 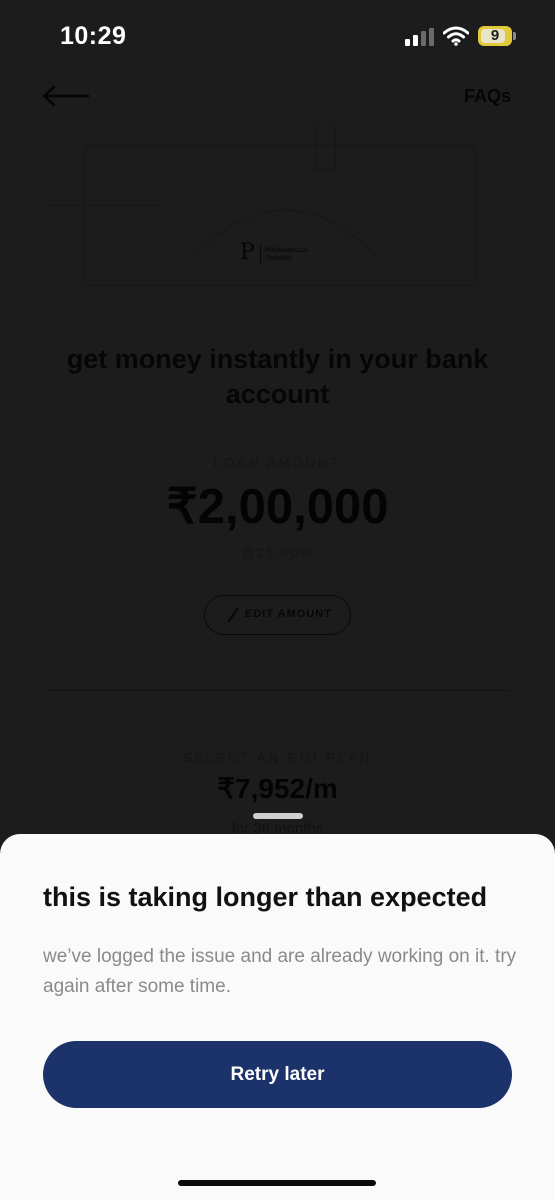 I want to click on battery-tip, so click(x=514, y=36).